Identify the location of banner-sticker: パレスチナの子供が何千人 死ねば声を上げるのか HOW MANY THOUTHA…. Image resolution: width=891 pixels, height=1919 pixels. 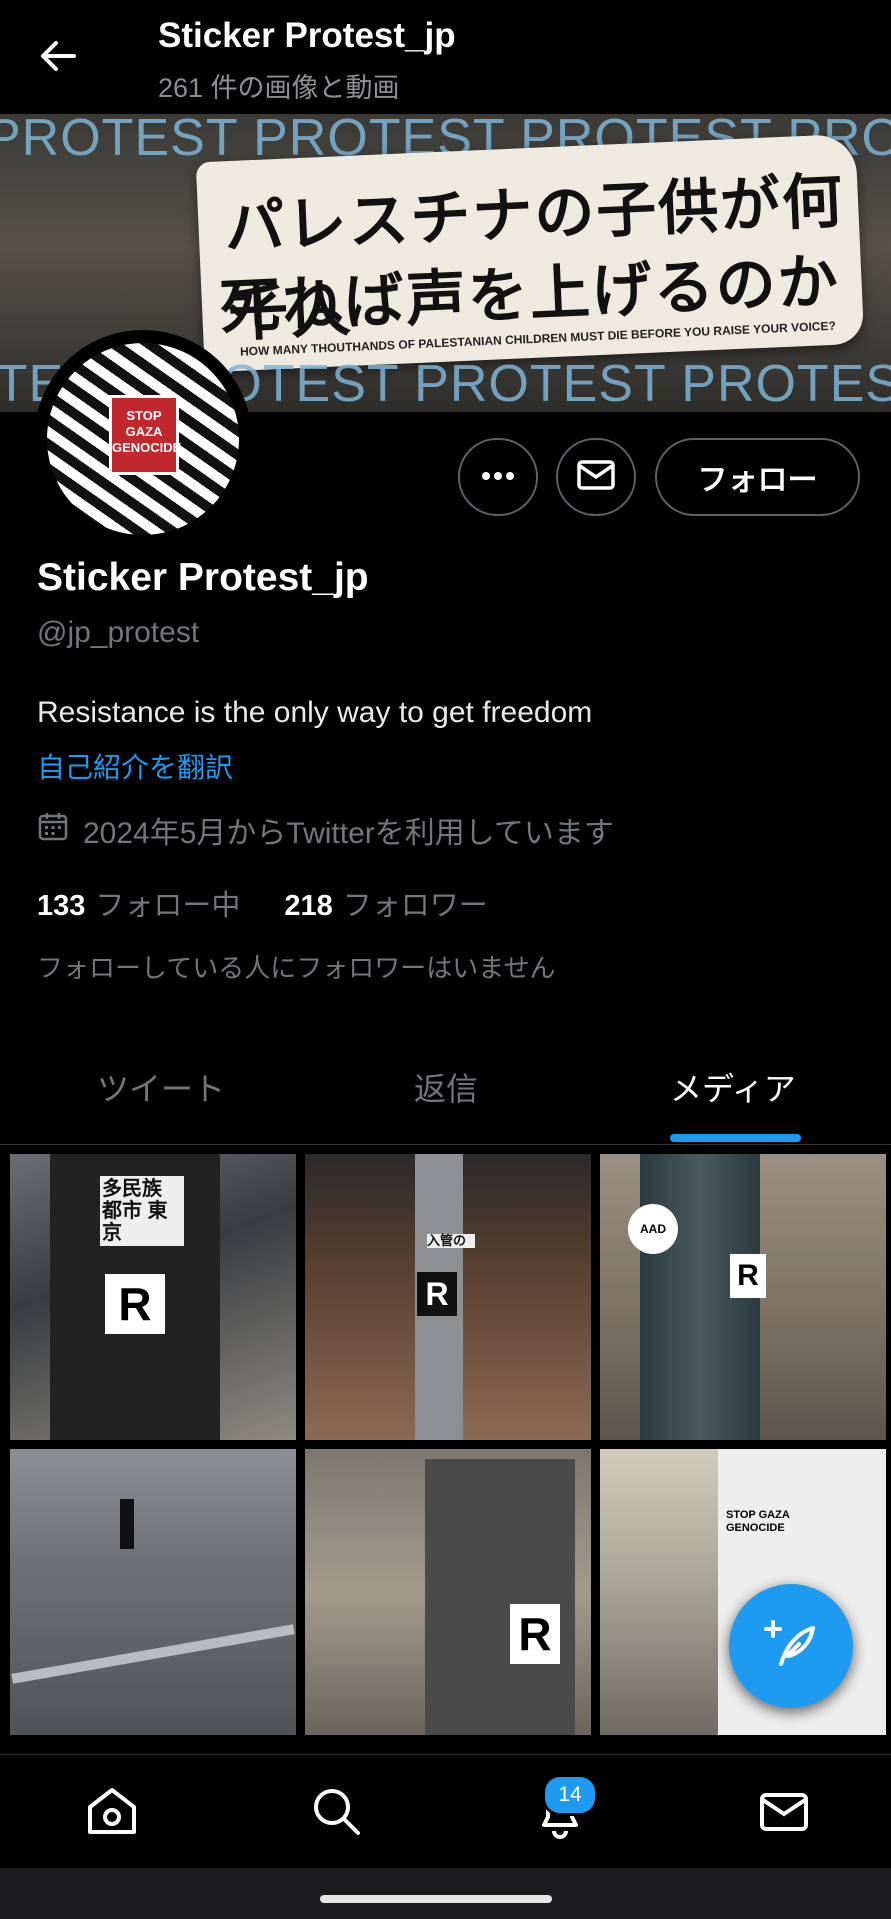
(530, 253).